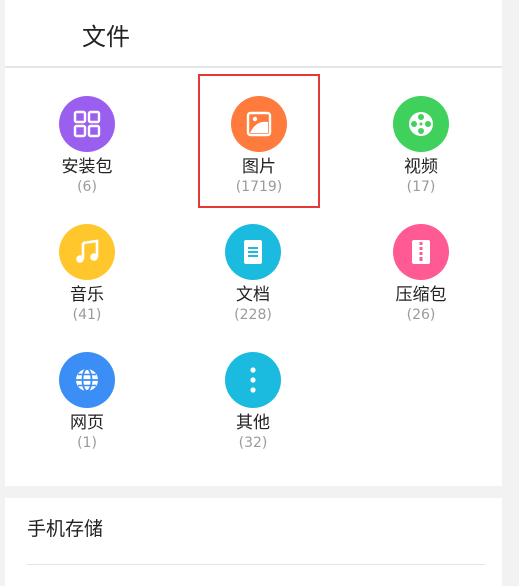 This screenshot has height=586, width=519. I want to click on category-documents: 文档 (228), so click(253, 279).